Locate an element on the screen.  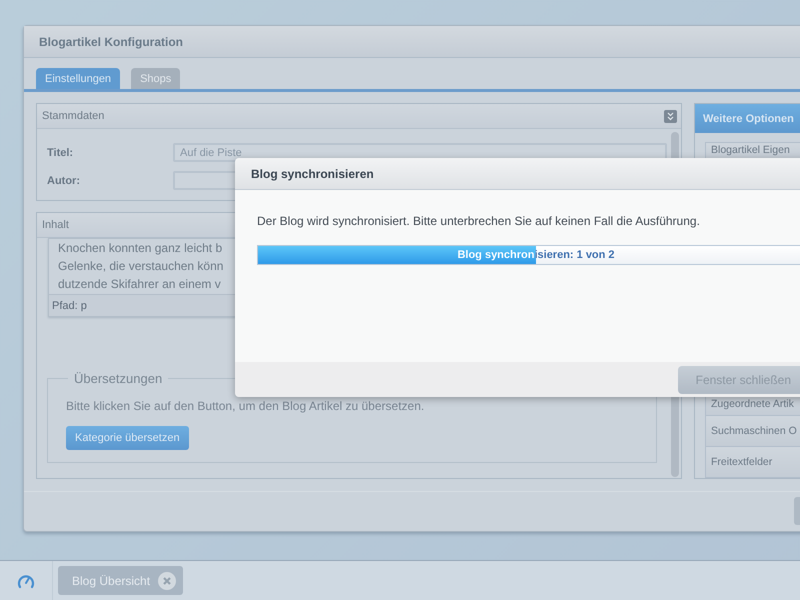
fieldset-legend: Übersetzungen is located at coordinates (118, 378).